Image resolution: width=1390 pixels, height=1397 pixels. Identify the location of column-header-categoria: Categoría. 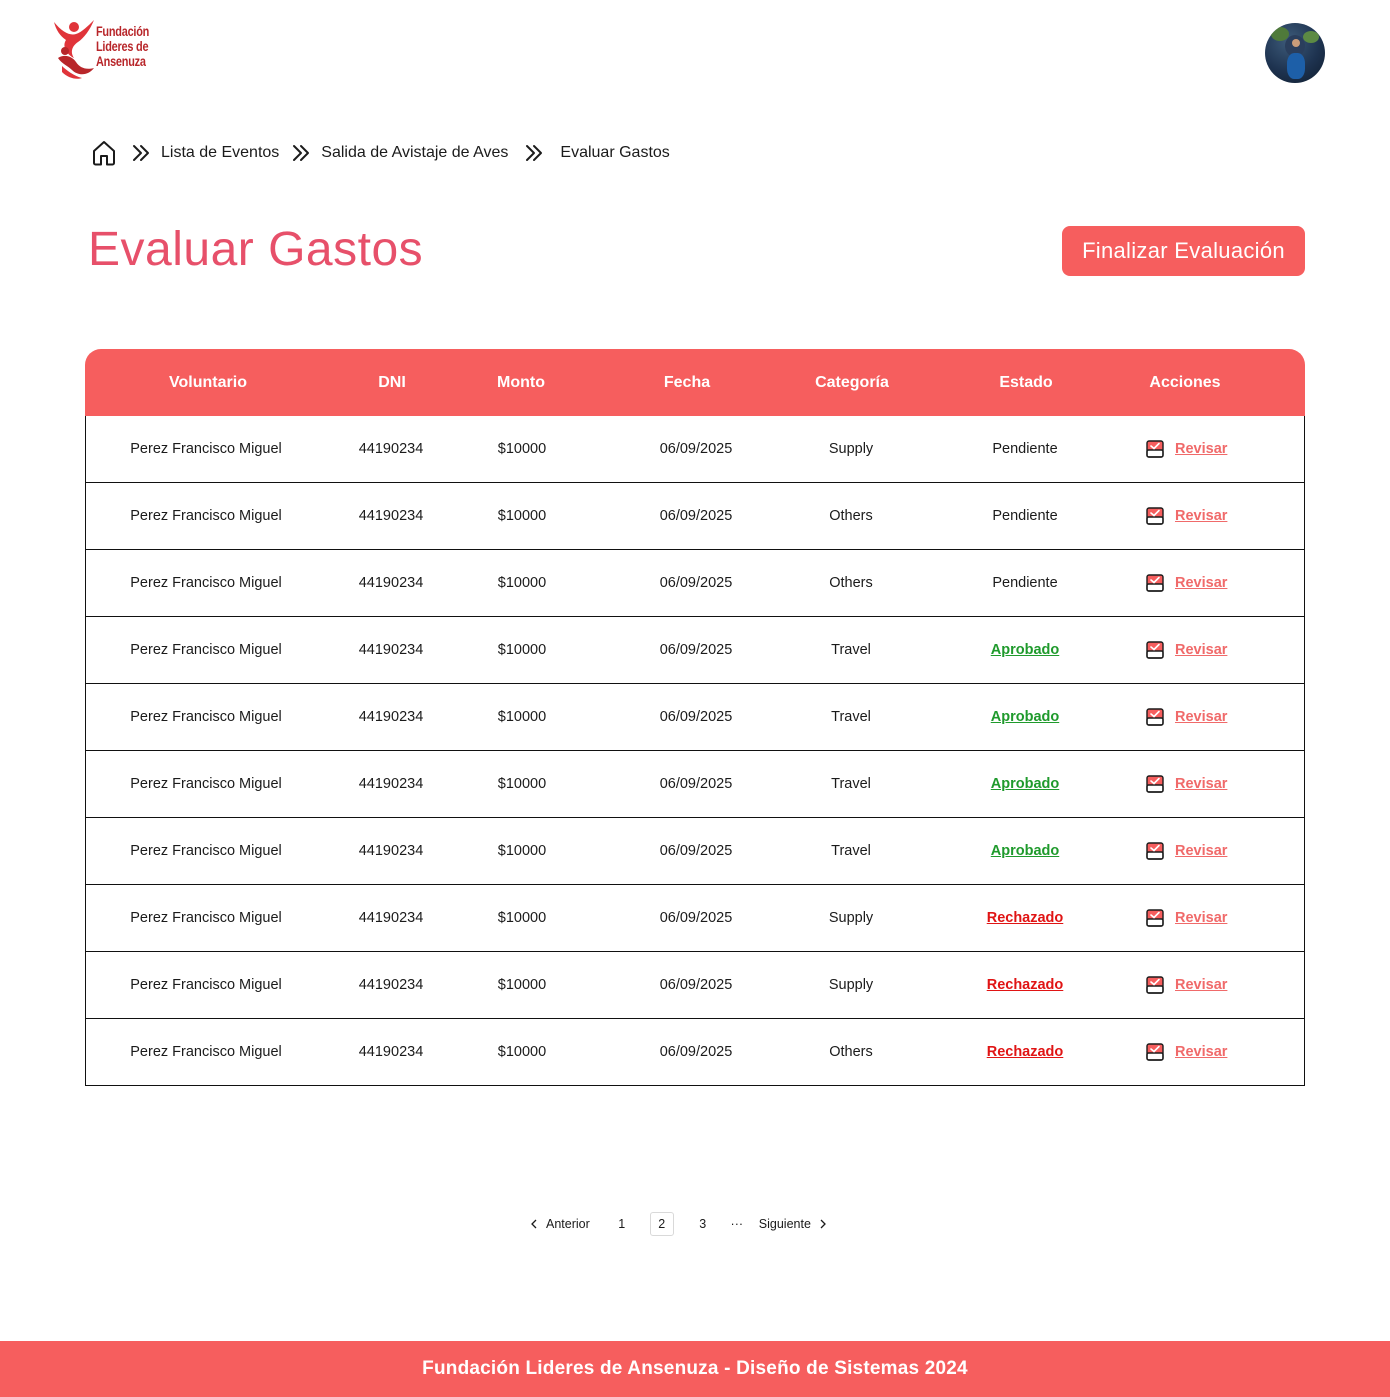
(852, 382).